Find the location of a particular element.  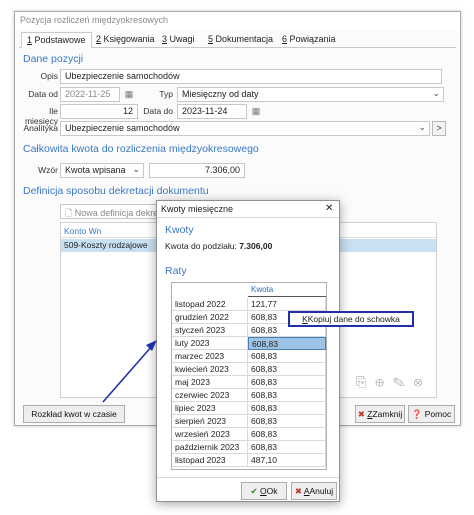

opis-label: Opis is located at coordinates (49, 76).